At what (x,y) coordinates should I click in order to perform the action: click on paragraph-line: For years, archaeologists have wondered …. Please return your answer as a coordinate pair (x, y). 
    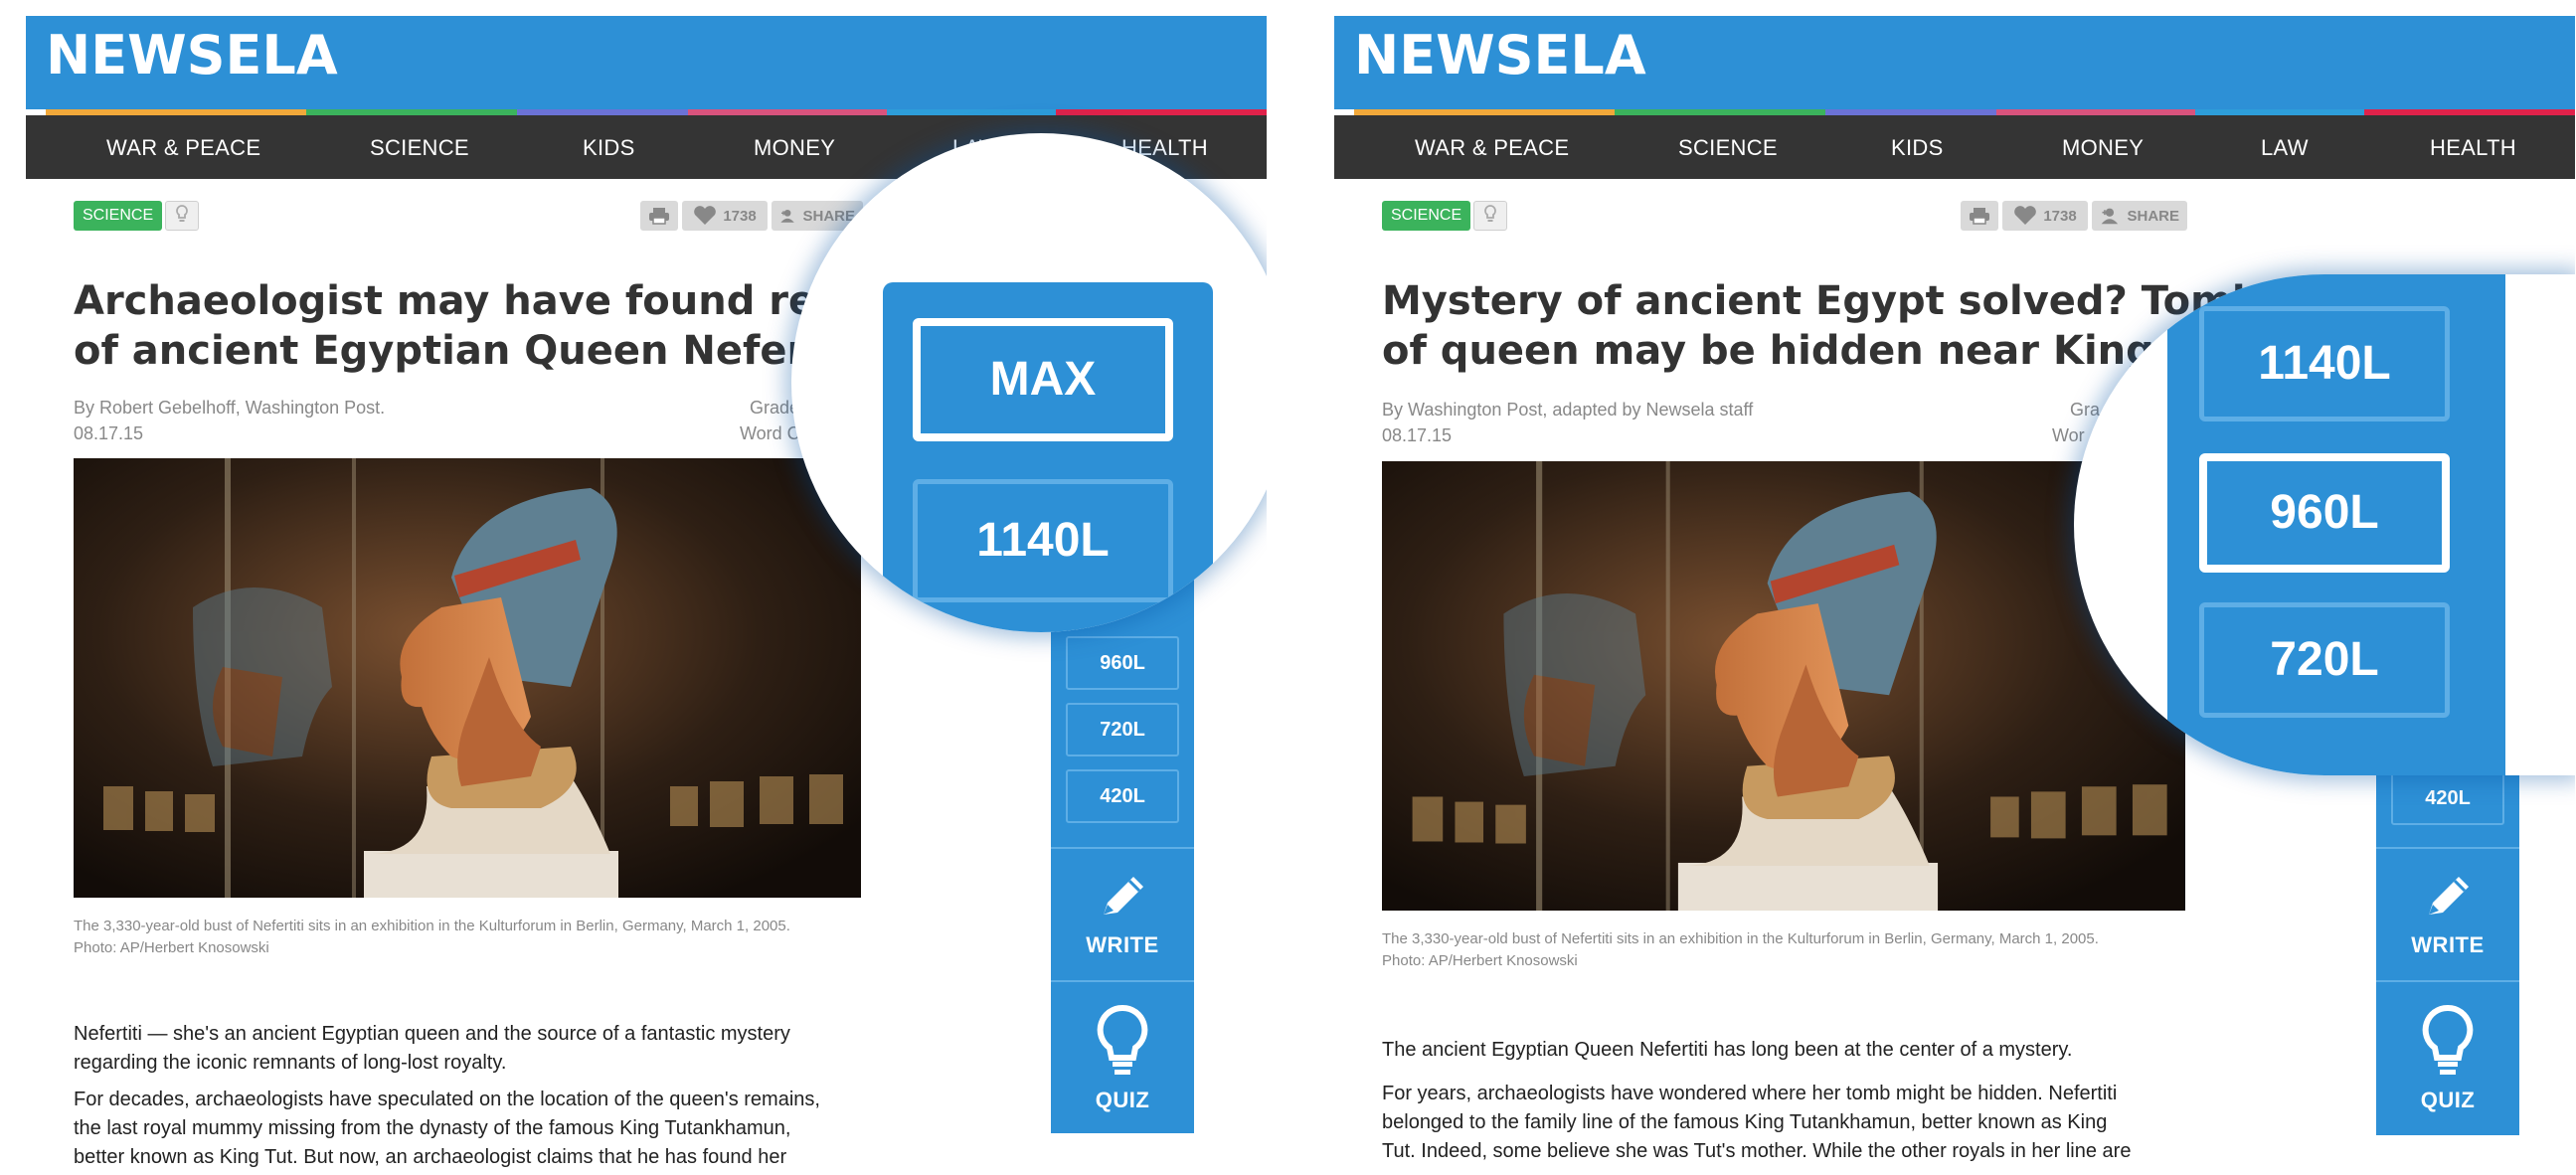
    Looking at the image, I should click on (1750, 1093).